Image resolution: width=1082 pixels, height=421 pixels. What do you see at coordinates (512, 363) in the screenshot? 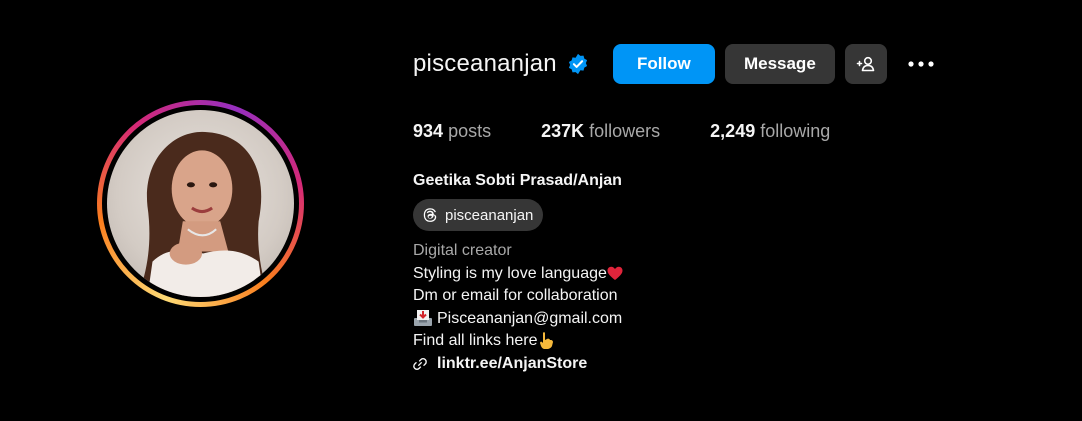
I see `external-link-text: linktr.ee/AnjanStore` at bounding box center [512, 363].